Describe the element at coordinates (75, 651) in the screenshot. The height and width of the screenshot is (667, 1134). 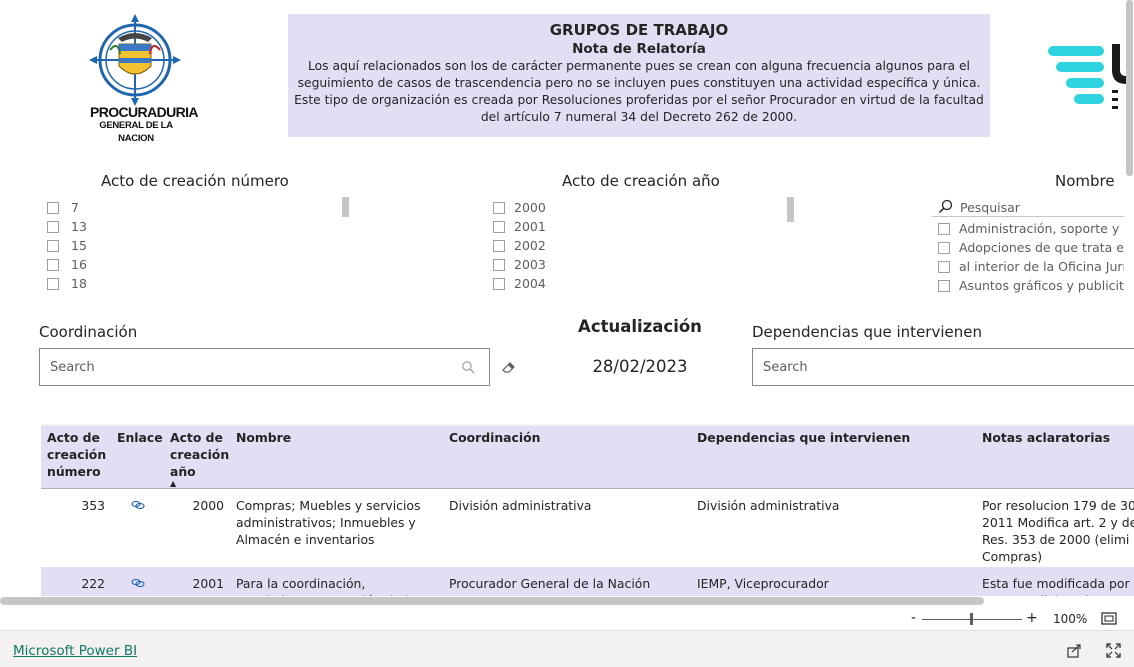
I see `power-bi-link: Microsoft Power BI` at that location.